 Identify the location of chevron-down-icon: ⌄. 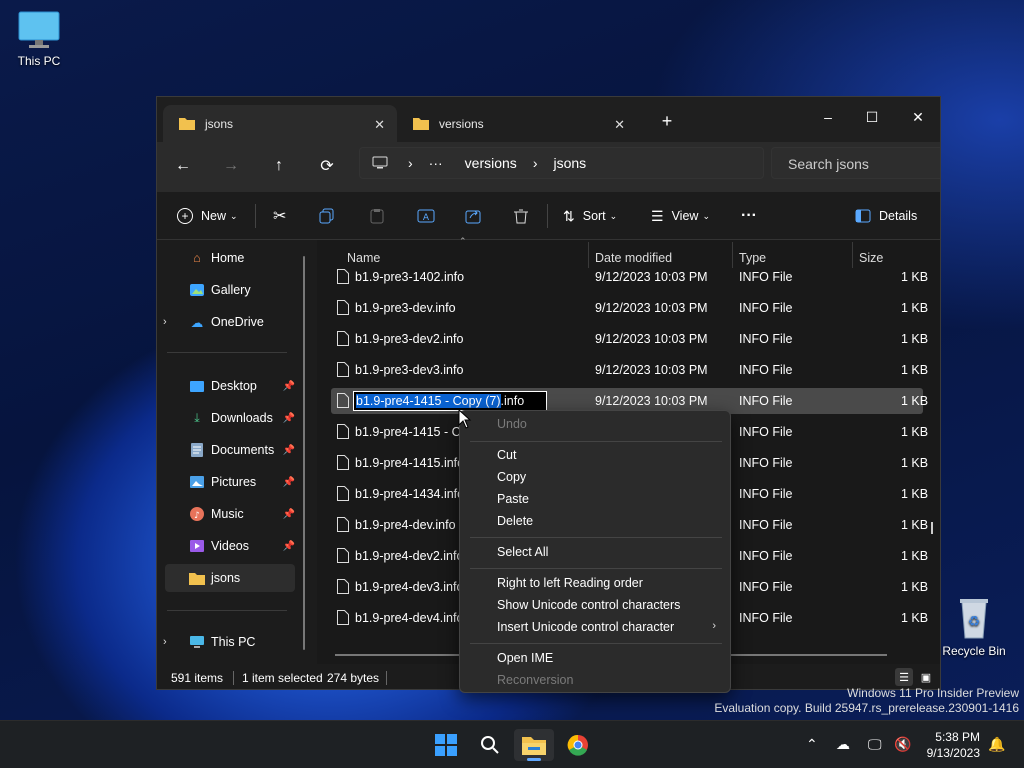
(613, 215).